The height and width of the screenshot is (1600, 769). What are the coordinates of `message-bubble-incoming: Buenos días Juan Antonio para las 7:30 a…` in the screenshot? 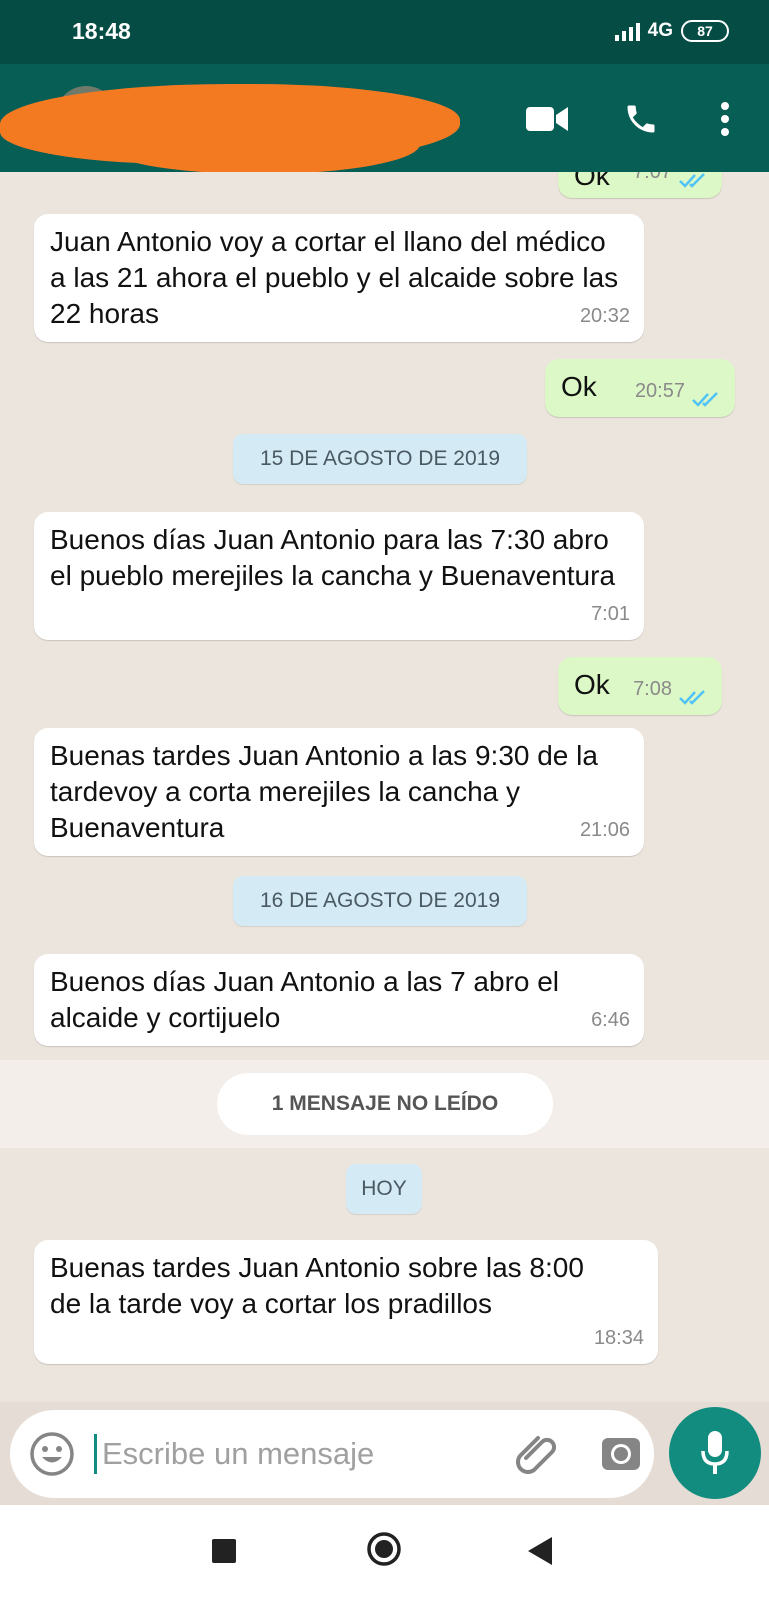 It's located at (339, 576).